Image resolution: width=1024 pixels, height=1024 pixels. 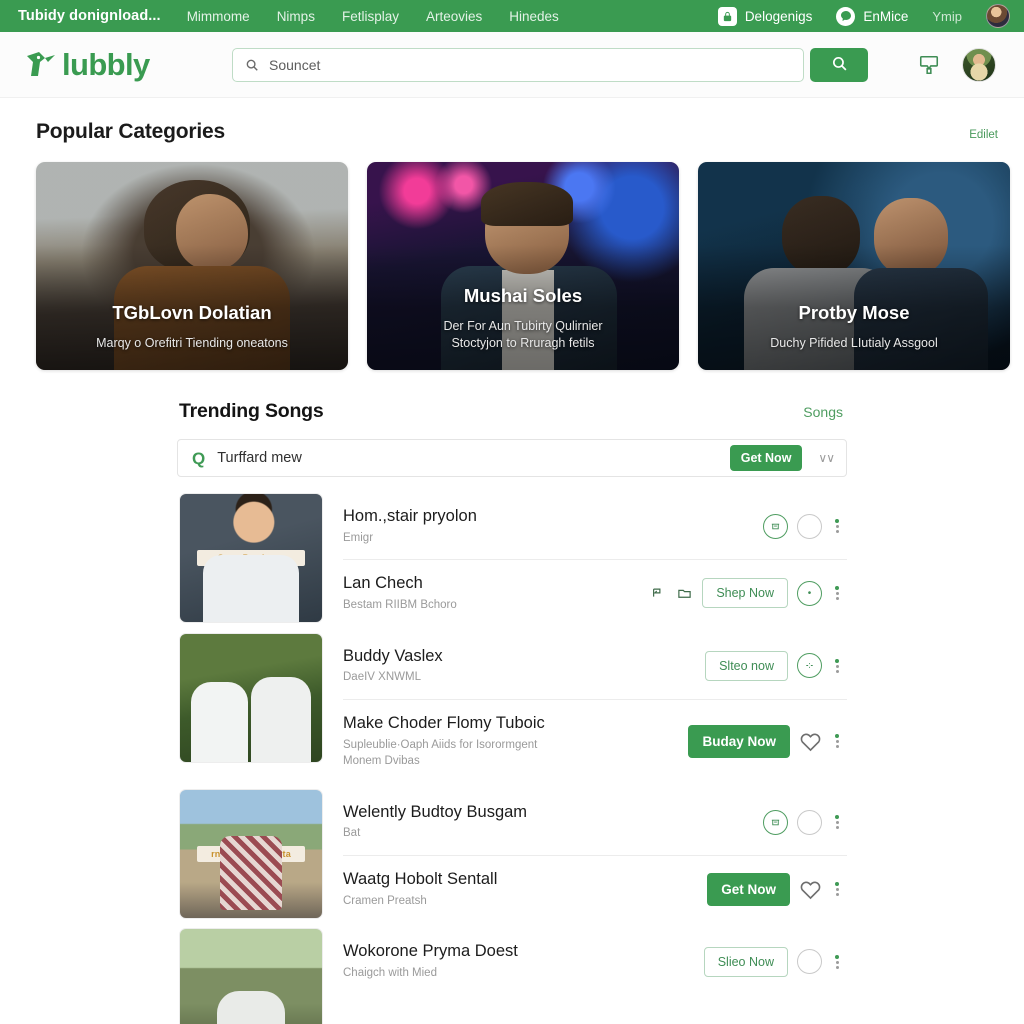 I want to click on search-submit-icon, so click(x=839, y=65).